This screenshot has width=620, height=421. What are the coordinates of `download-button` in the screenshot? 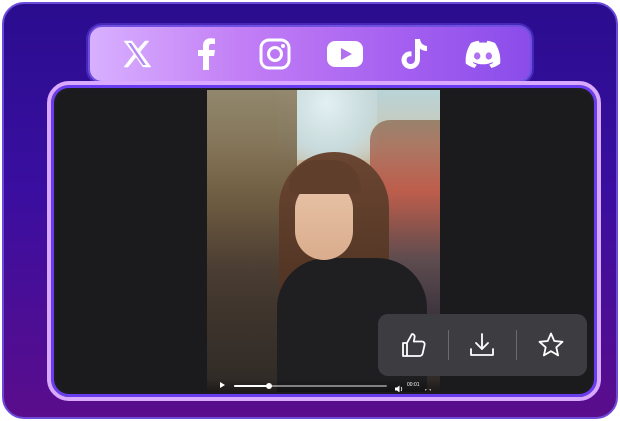 It's located at (482, 345).